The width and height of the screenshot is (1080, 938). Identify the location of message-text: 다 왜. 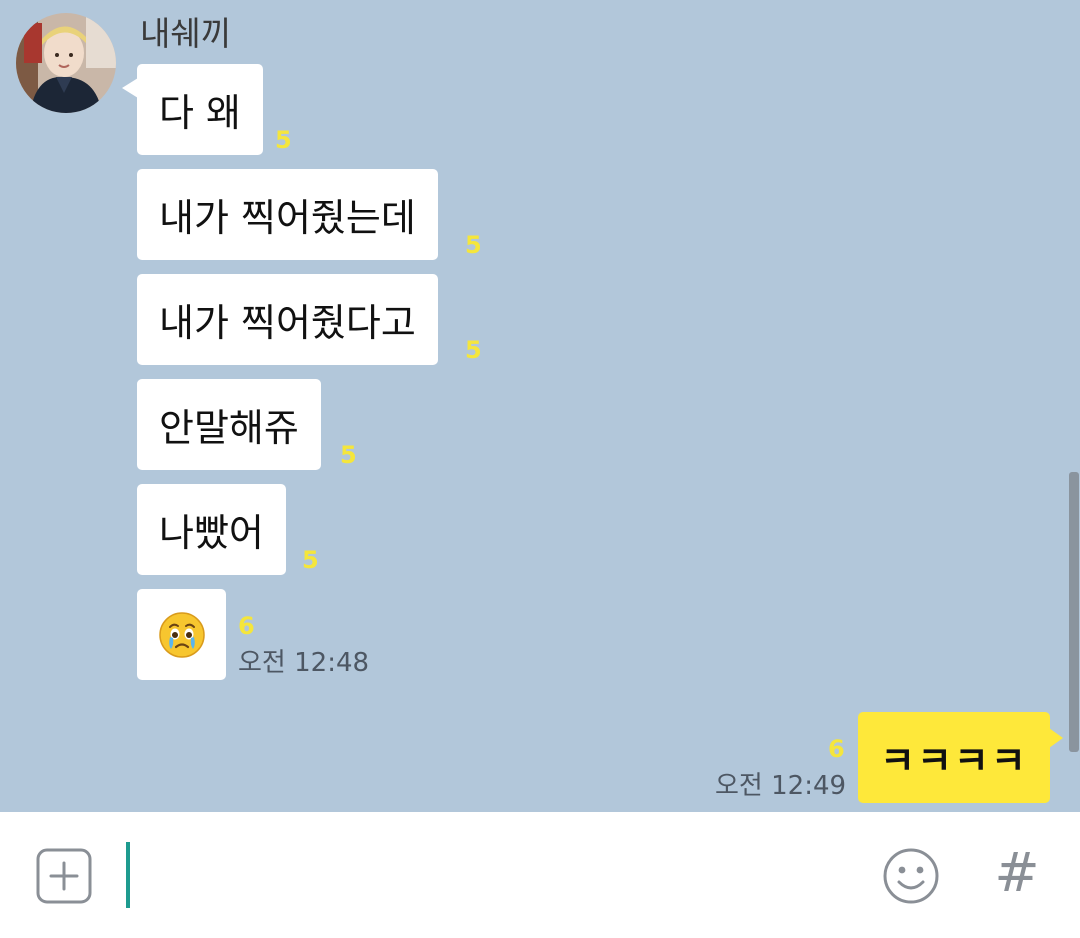
(200, 113).